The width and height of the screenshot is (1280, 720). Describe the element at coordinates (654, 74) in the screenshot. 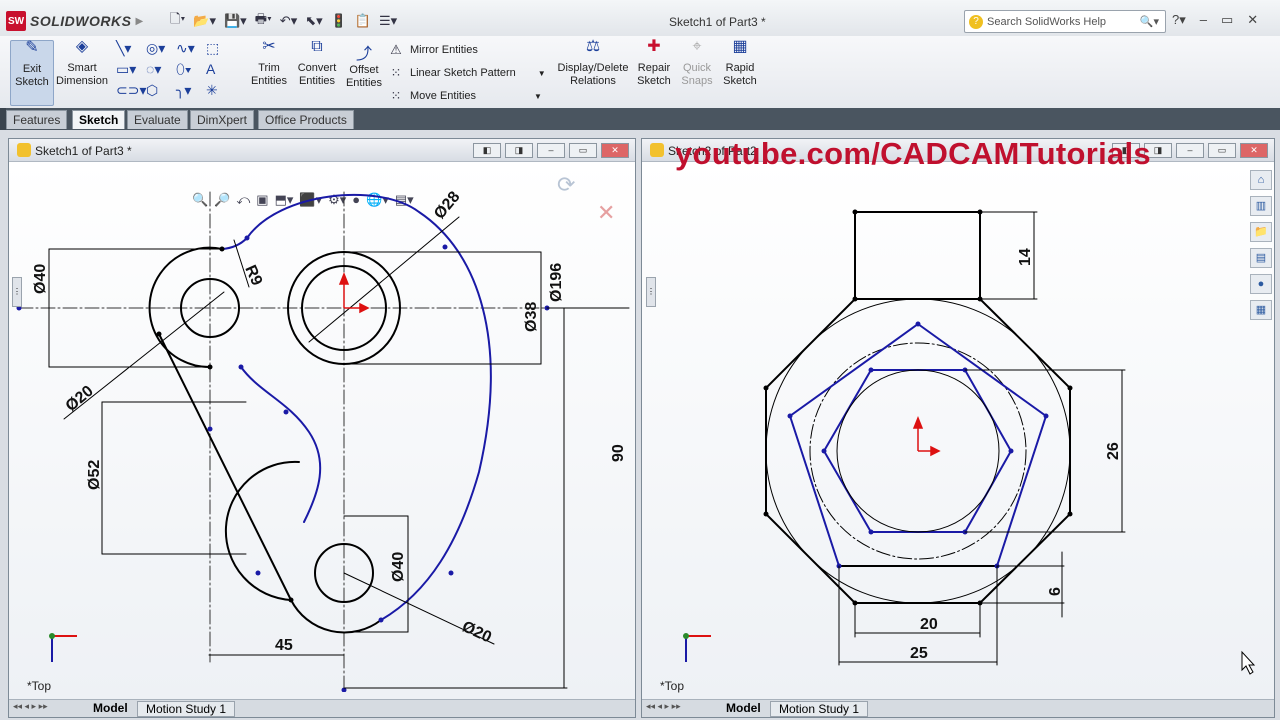

I see `repair-sketch-label: Repair Sketch` at that location.